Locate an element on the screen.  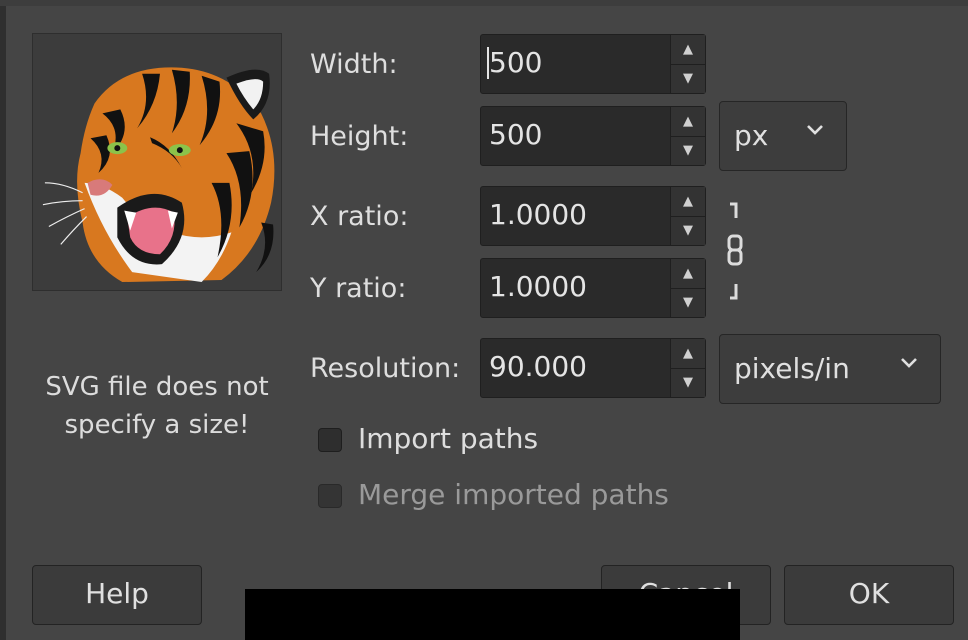
help-button: Help is located at coordinates (117, 595).